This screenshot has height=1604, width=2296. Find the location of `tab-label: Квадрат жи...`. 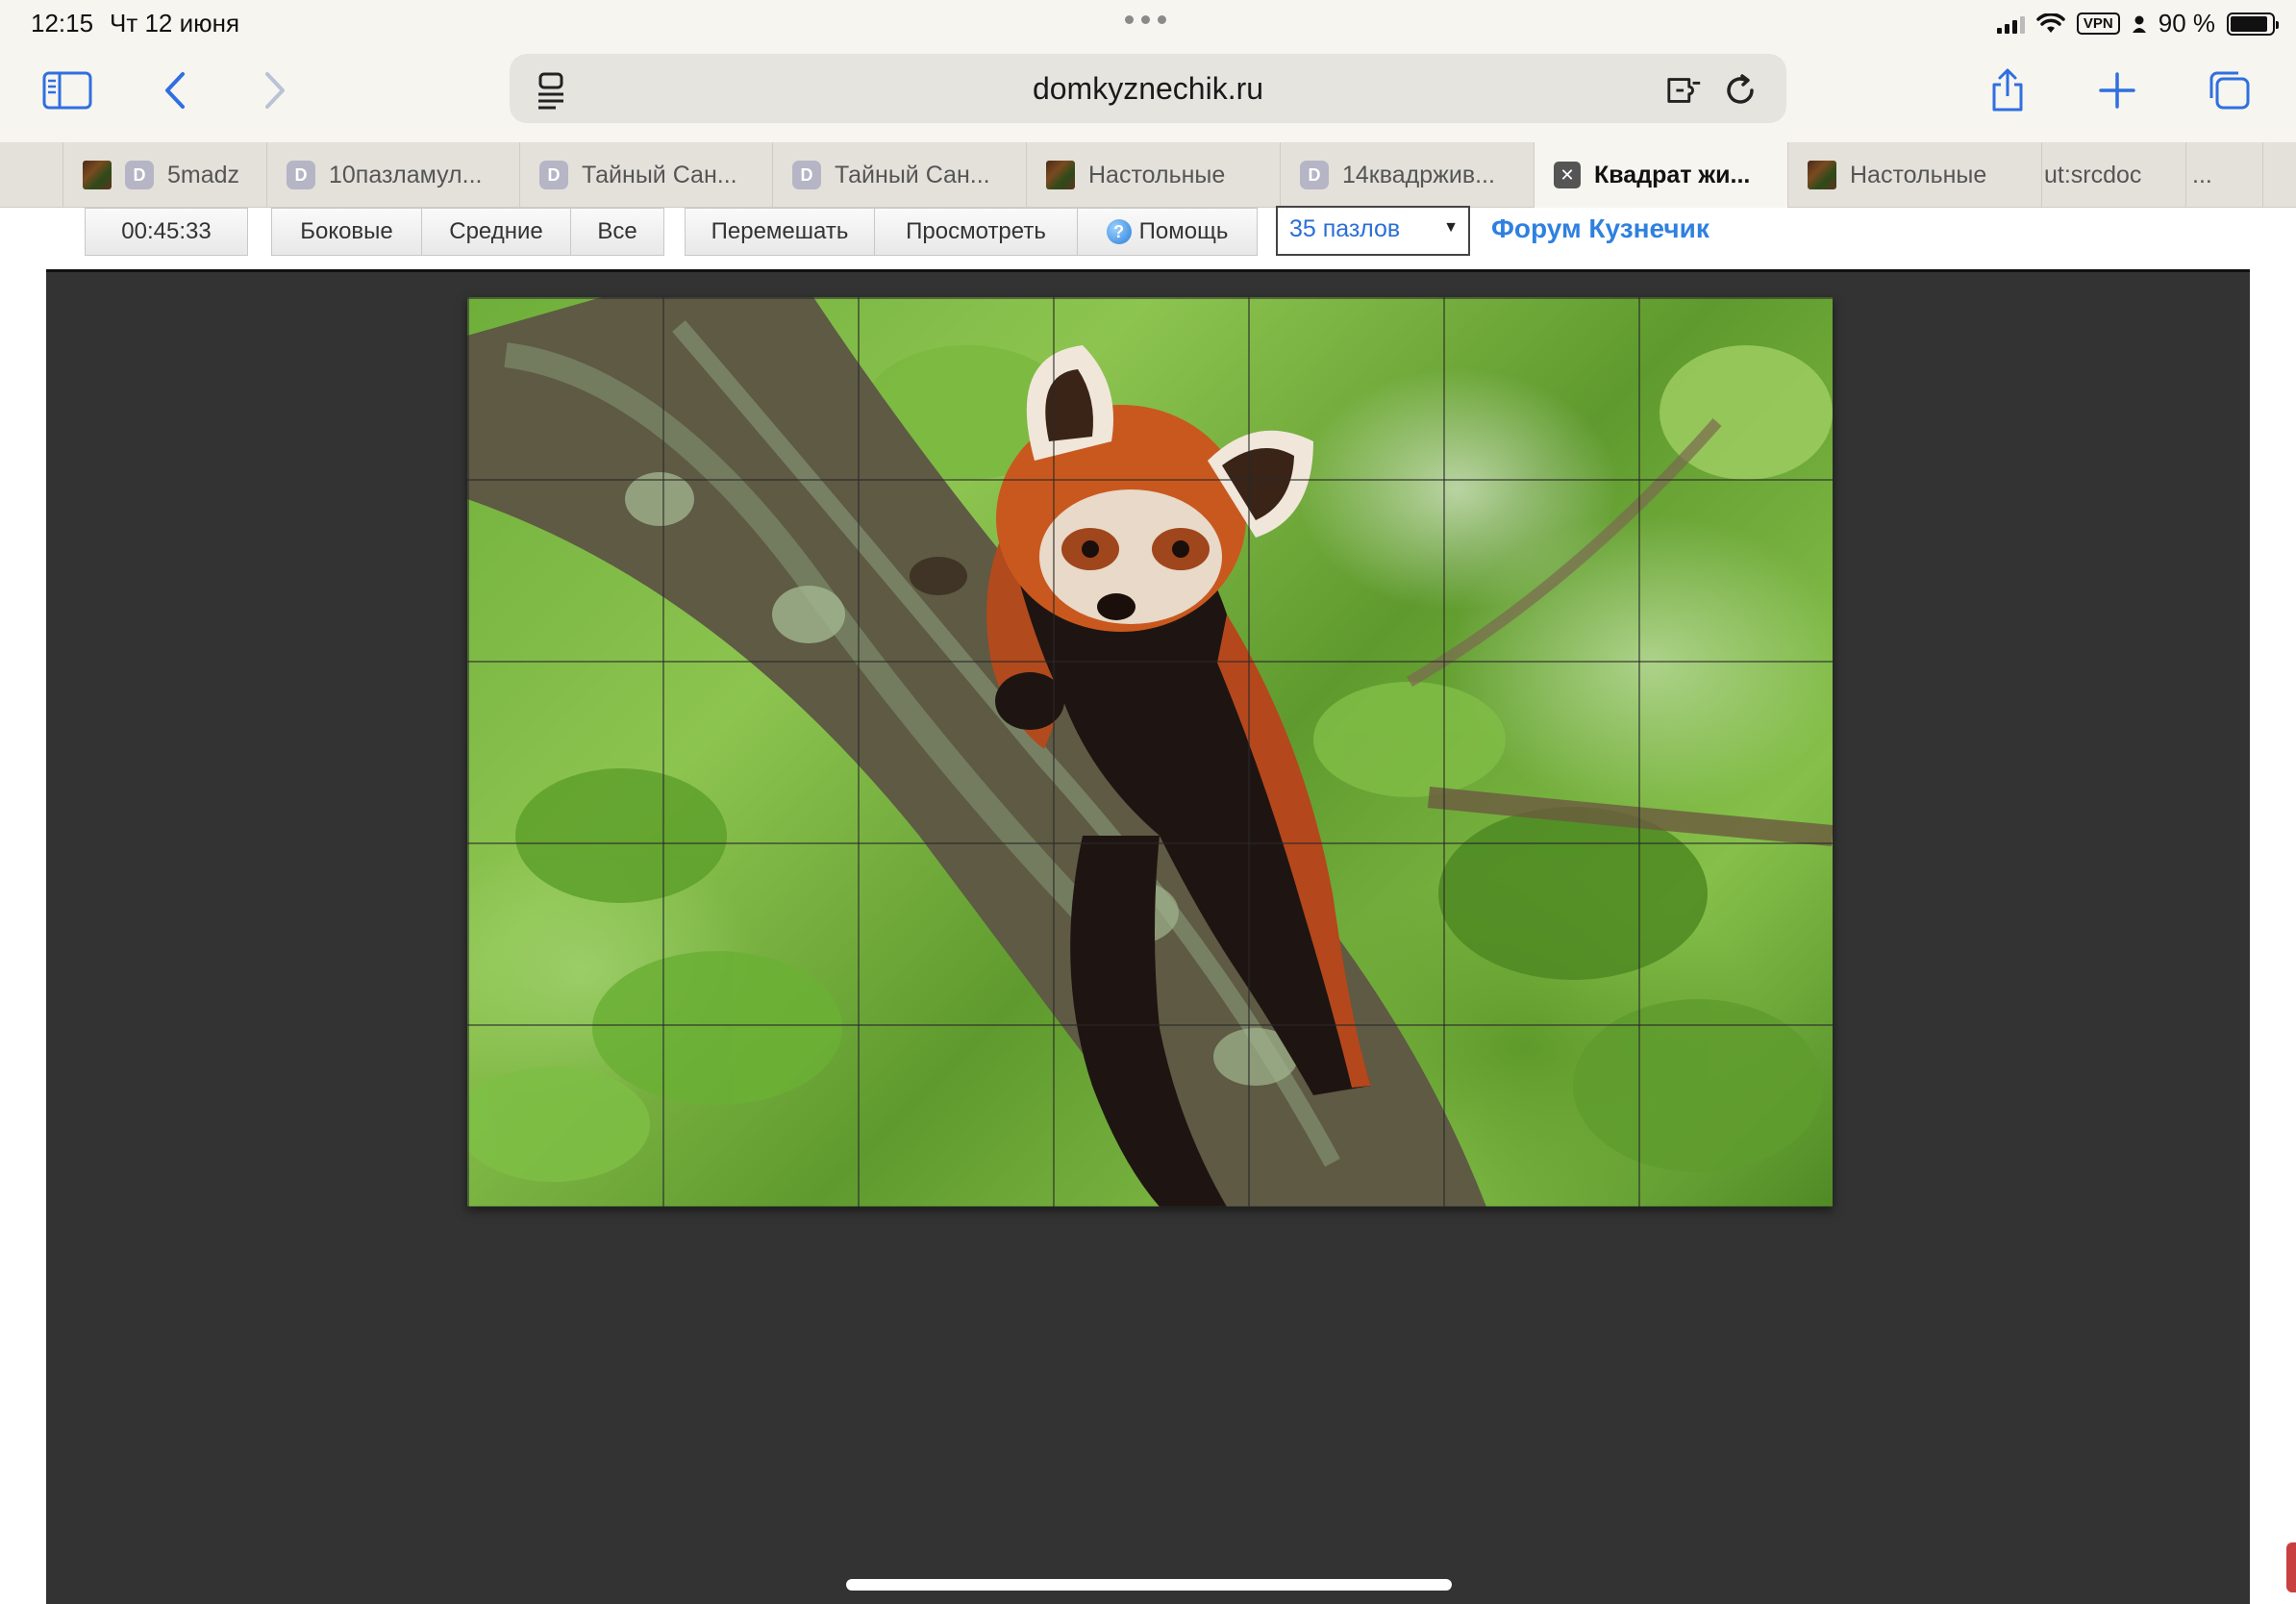

tab-label: Квадрат жи... is located at coordinates (1672, 174).